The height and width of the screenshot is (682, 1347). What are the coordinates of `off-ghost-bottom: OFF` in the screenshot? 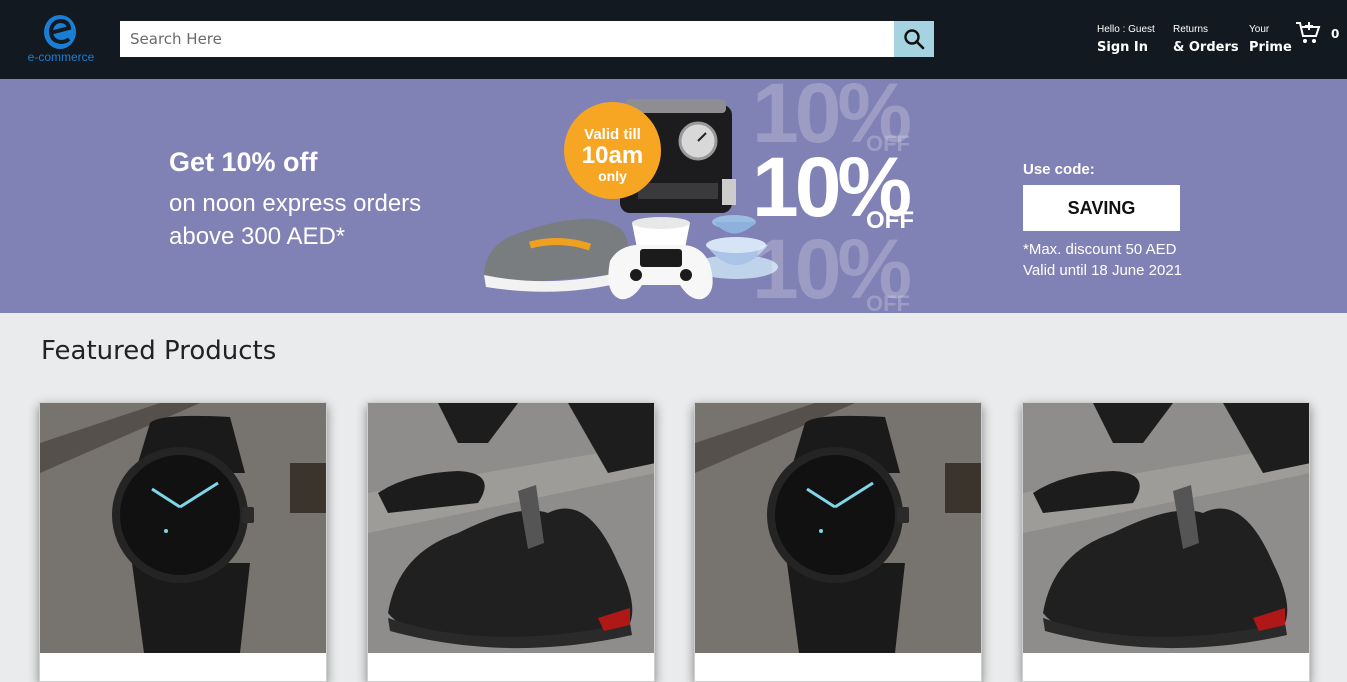 It's located at (888, 302).